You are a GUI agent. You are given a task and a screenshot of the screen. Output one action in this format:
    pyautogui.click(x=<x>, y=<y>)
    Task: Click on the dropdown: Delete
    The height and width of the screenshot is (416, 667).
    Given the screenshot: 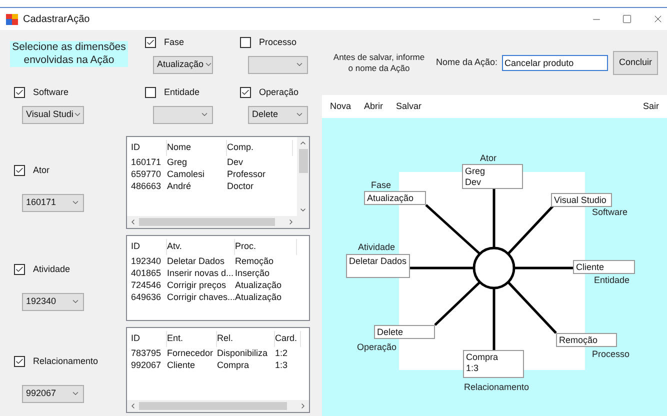 What is the action you would take?
    pyautogui.click(x=278, y=115)
    